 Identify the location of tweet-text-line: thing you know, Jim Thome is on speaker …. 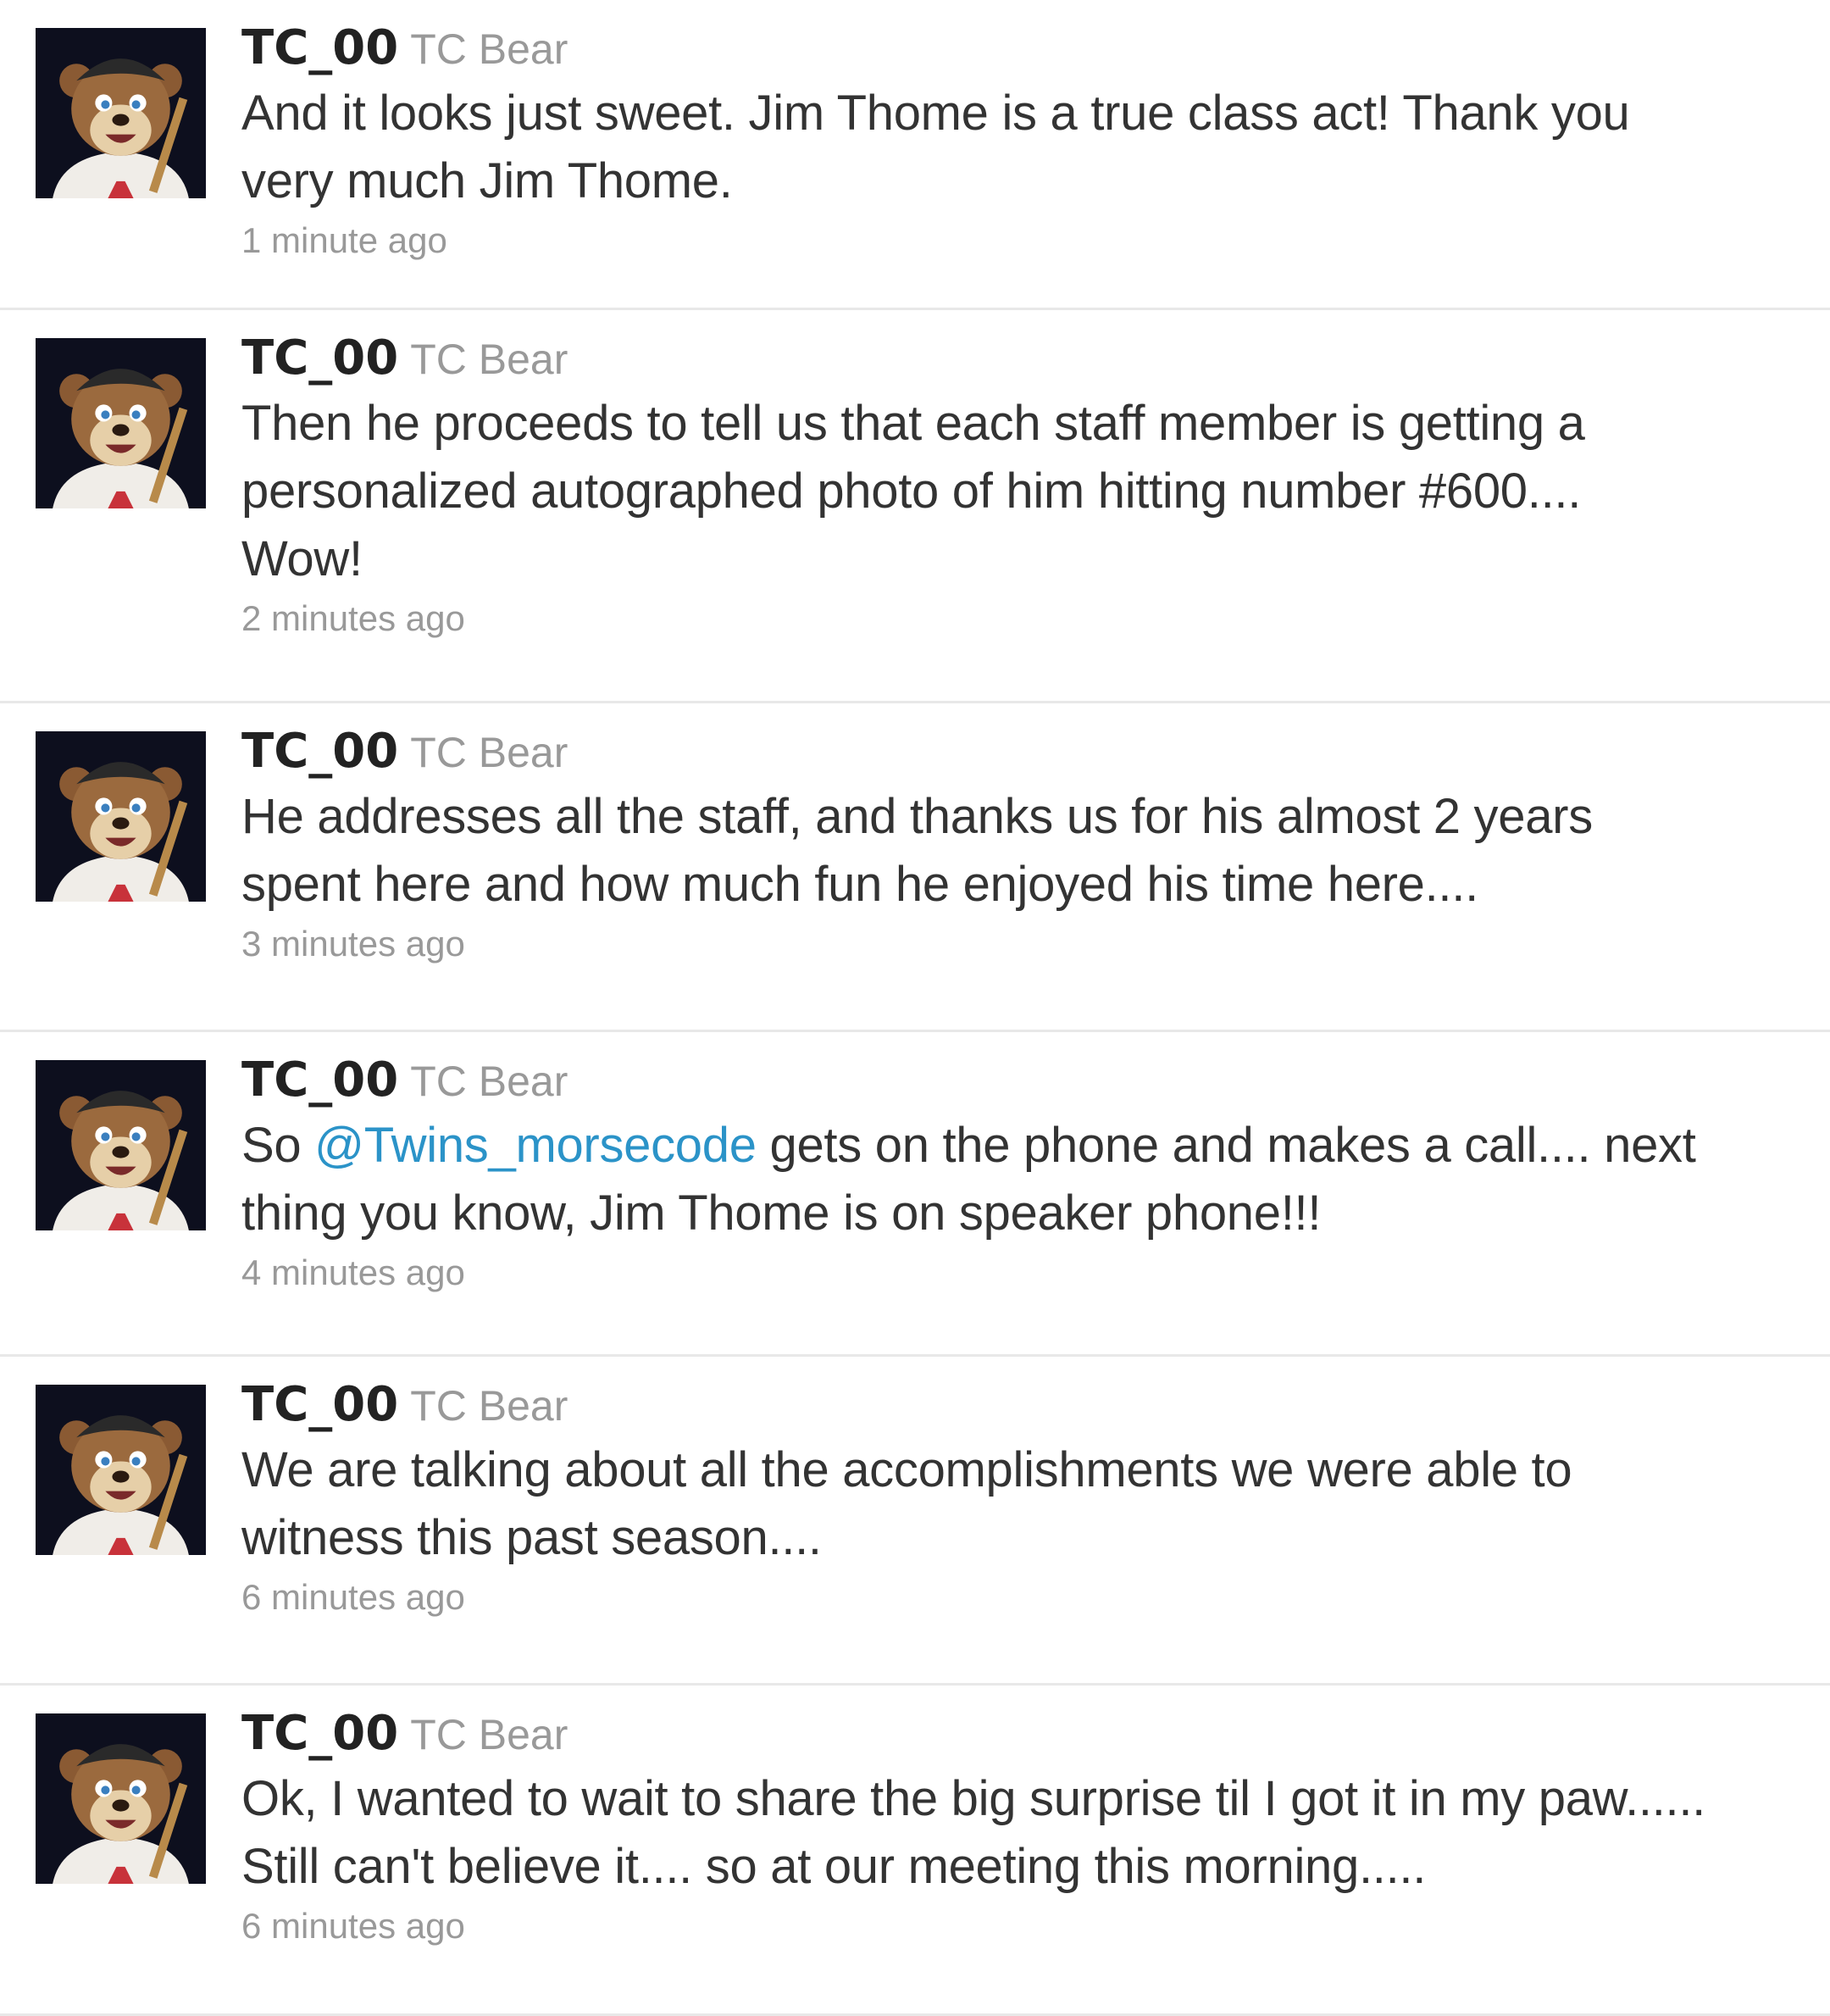
(781, 1213).